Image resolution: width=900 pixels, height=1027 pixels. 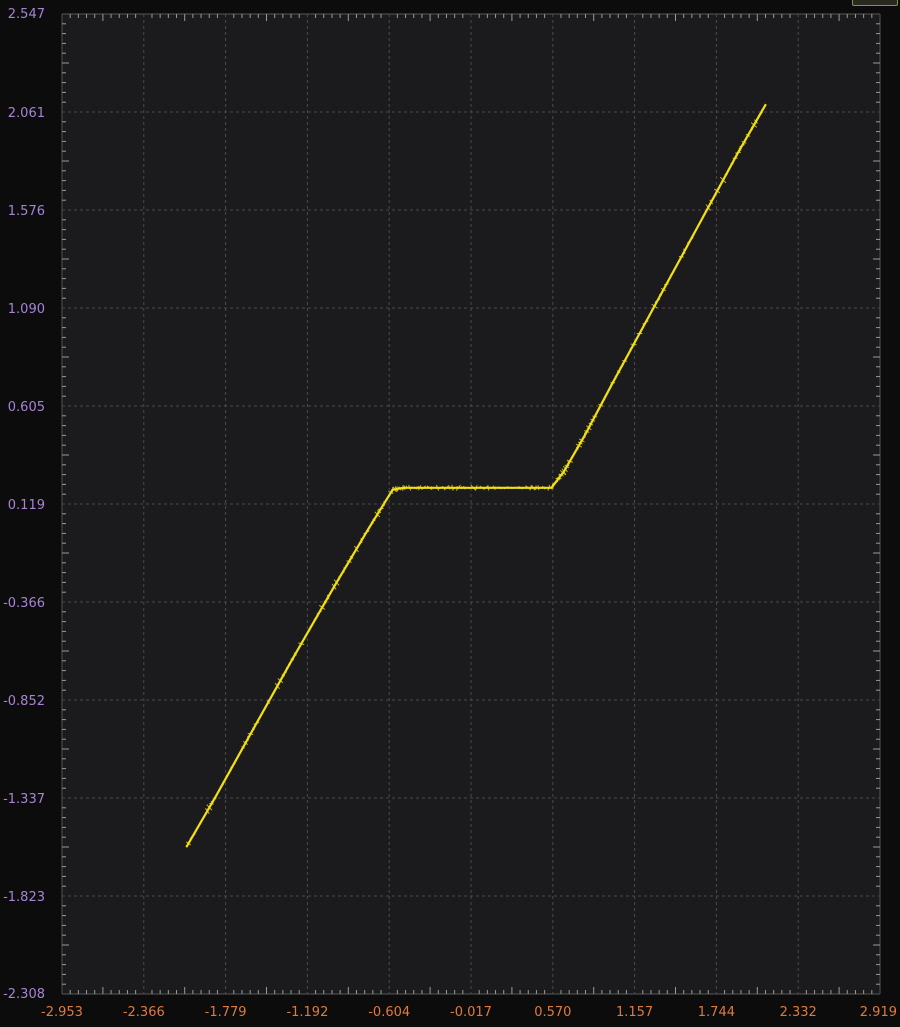 What do you see at coordinates (26, 211) in the screenshot?
I see `y-tick-label: 1.576` at bounding box center [26, 211].